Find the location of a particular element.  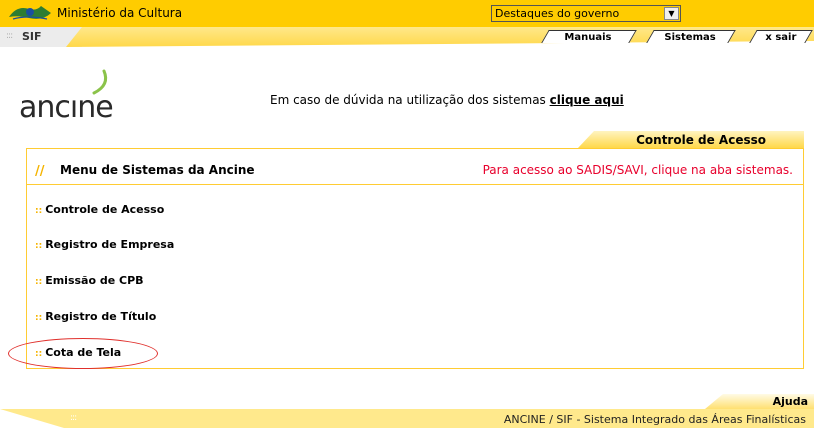

help-link: clique aqui is located at coordinates (587, 100).